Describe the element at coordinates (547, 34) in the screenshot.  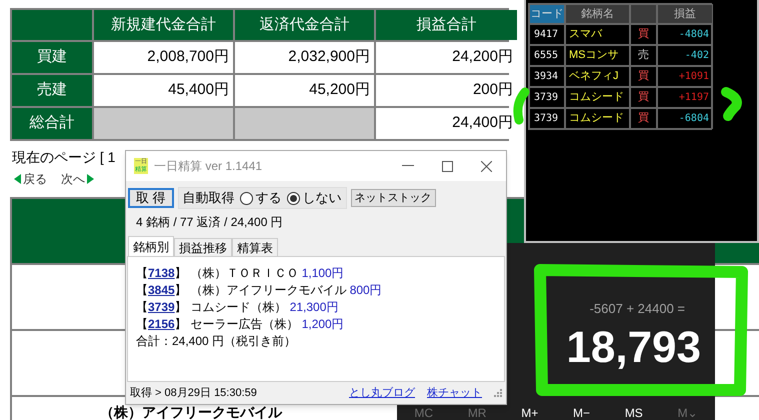
I see `table-cell: 9417` at that location.